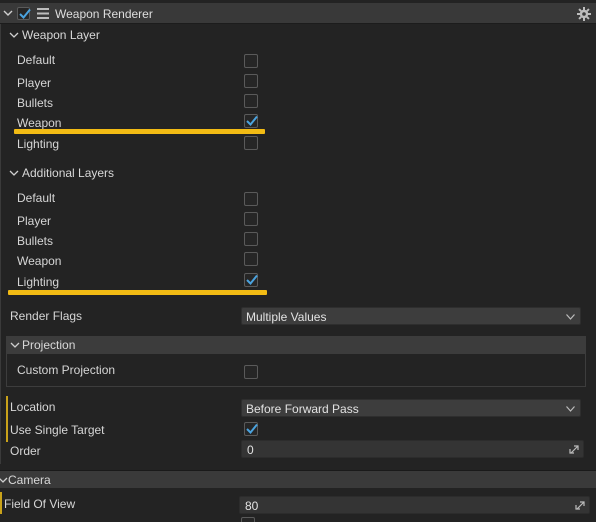  I want to click on additional-layers-weapon-checkbox, so click(251, 259).